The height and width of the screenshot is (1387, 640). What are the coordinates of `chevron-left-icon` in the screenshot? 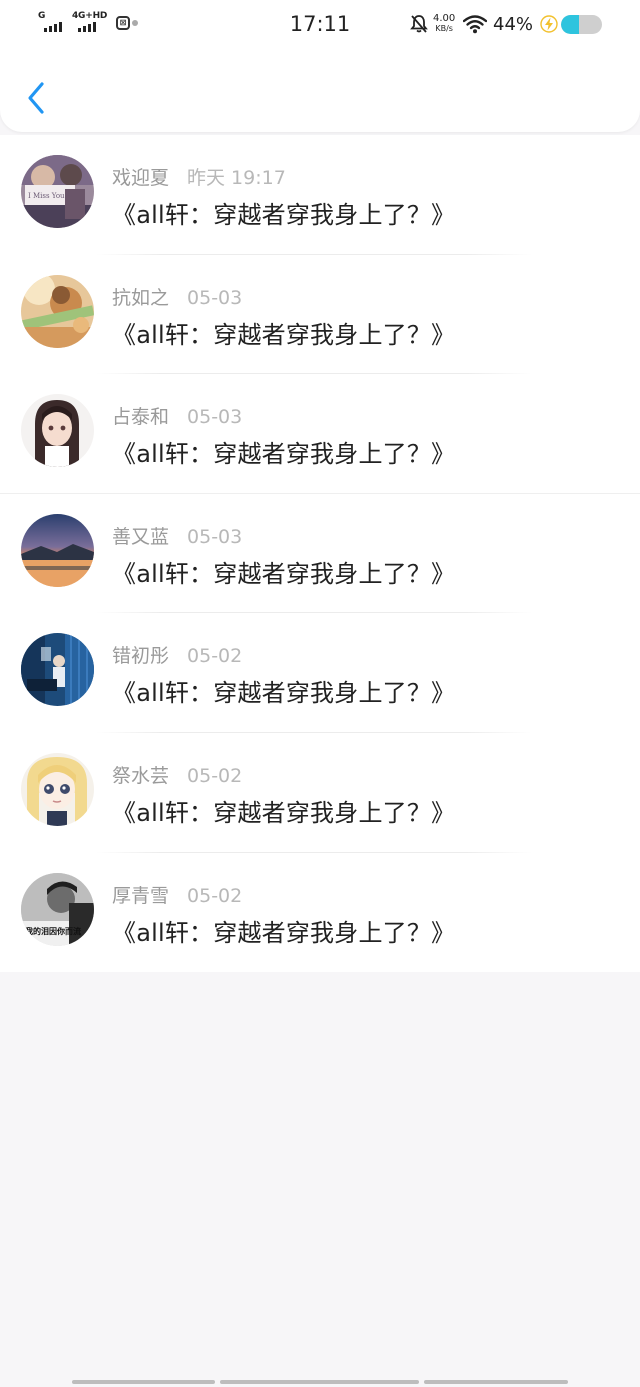 It's located at (36, 98).